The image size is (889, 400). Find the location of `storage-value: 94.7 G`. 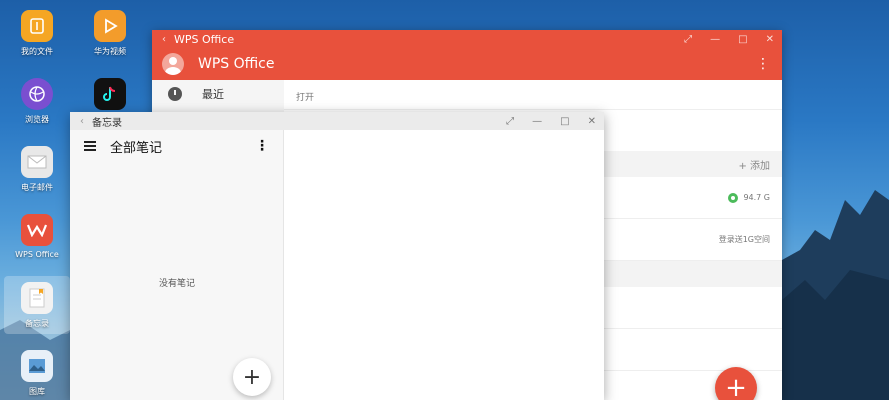

storage-value: 94.7 G is located at coordinates (756, 197).